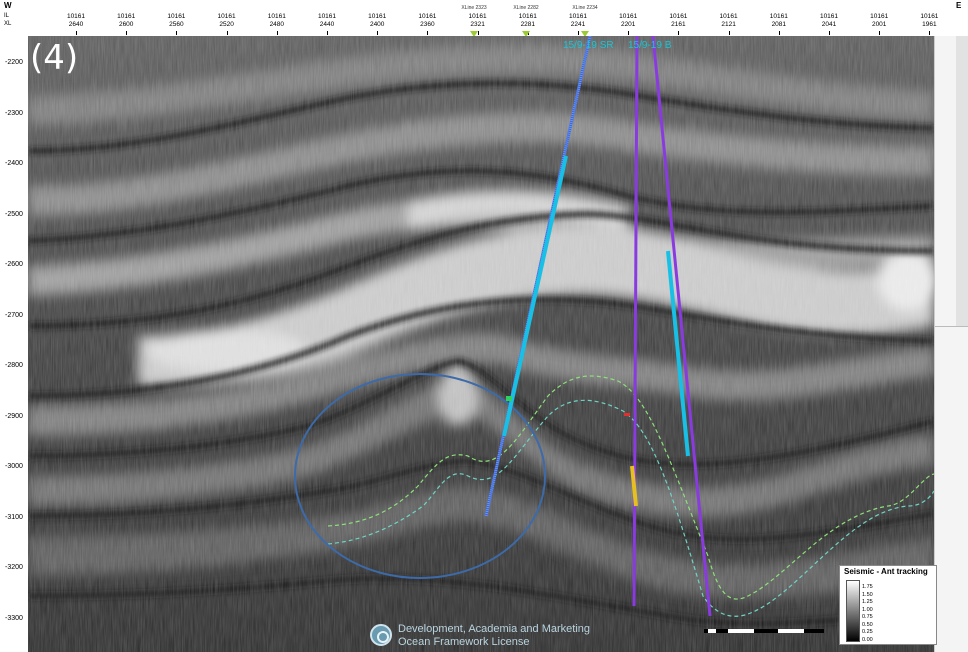 The height and width of the screenshot is (652, 968). Describe the element at coordinates (585, 8) in the screenshot. I see `xline-marker-label: XLine 2234` at that location.